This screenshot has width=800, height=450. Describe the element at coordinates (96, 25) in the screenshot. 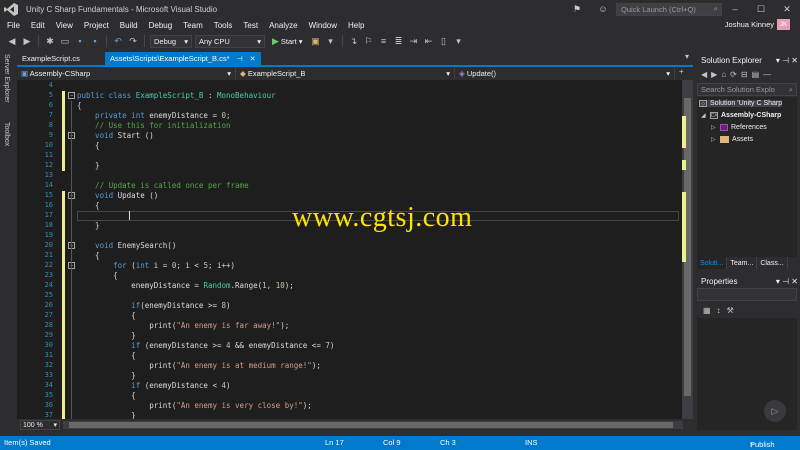

I see `menu-project: Project` at that location.